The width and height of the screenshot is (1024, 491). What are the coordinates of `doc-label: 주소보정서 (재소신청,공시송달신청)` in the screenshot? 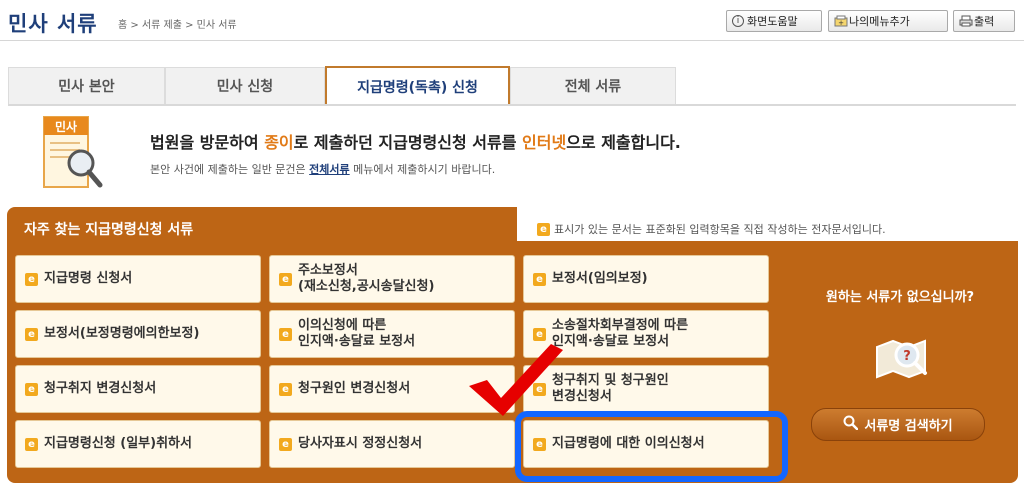 It's located at (366, 278).